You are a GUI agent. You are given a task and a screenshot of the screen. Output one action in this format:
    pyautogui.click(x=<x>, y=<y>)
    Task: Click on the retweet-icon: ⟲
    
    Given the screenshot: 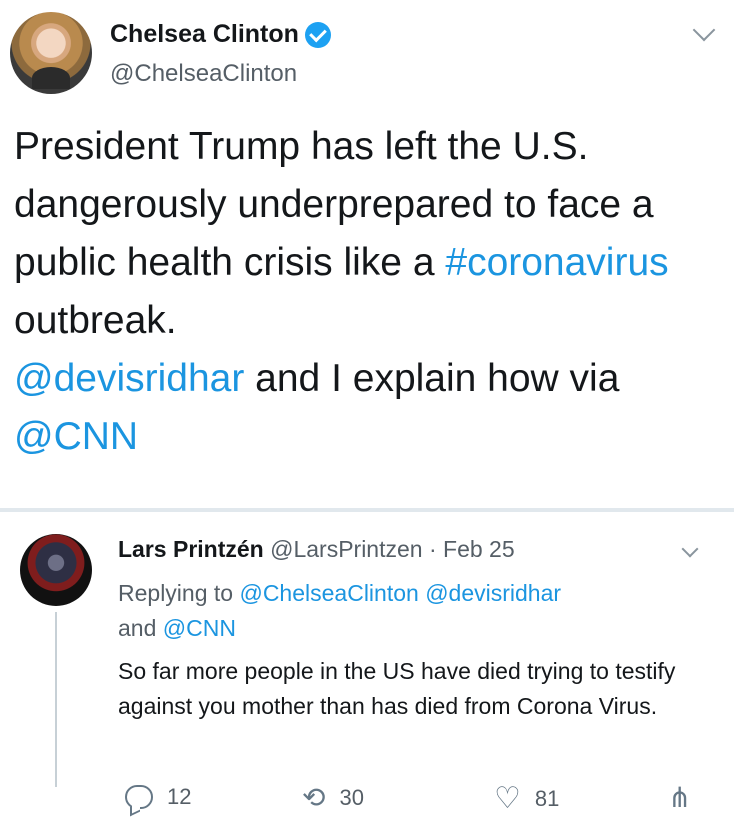 What is the action you would take?
    pyautogui.click(x=314, y=797)
    